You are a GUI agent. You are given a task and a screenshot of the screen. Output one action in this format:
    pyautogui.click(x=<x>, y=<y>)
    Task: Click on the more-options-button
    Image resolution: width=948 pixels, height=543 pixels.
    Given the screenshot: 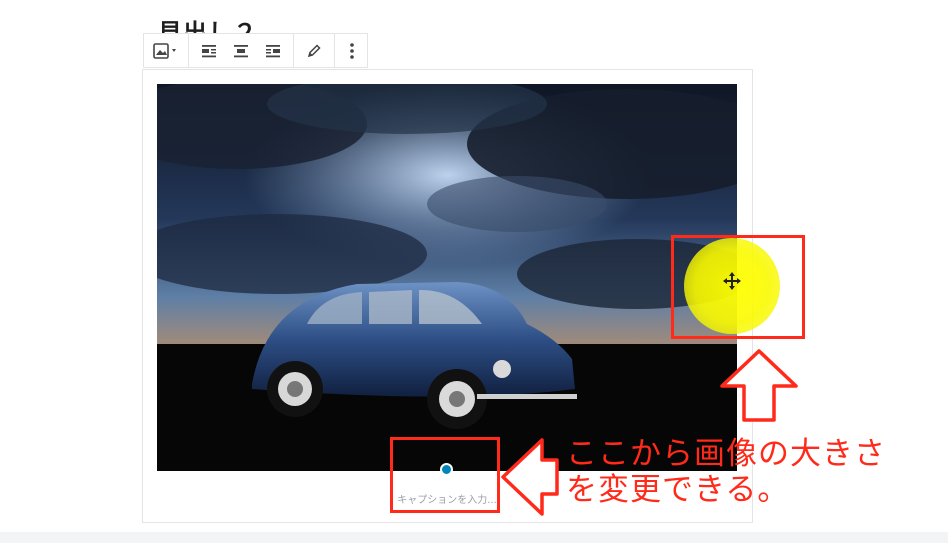 What is the action you would take?
    pyautogui.click(x=352, y=50)
    